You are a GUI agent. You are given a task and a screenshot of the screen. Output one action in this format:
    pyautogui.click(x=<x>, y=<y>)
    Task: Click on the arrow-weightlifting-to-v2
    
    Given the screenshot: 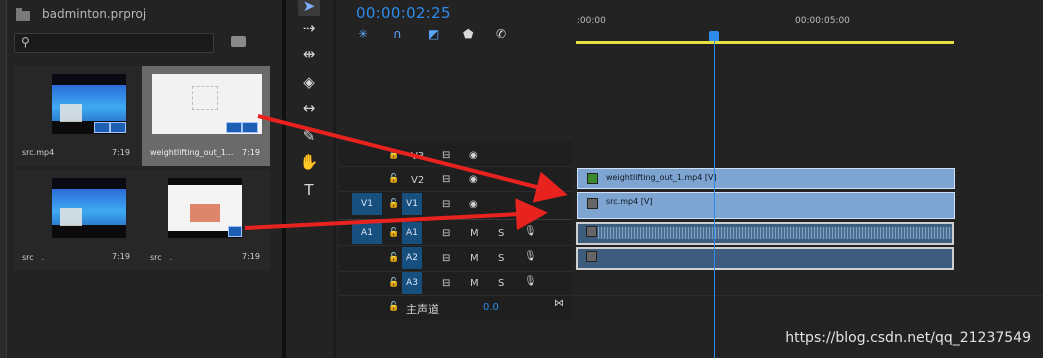 What is the action you would take?
    pyautogui.click(x=412, y=158)
    